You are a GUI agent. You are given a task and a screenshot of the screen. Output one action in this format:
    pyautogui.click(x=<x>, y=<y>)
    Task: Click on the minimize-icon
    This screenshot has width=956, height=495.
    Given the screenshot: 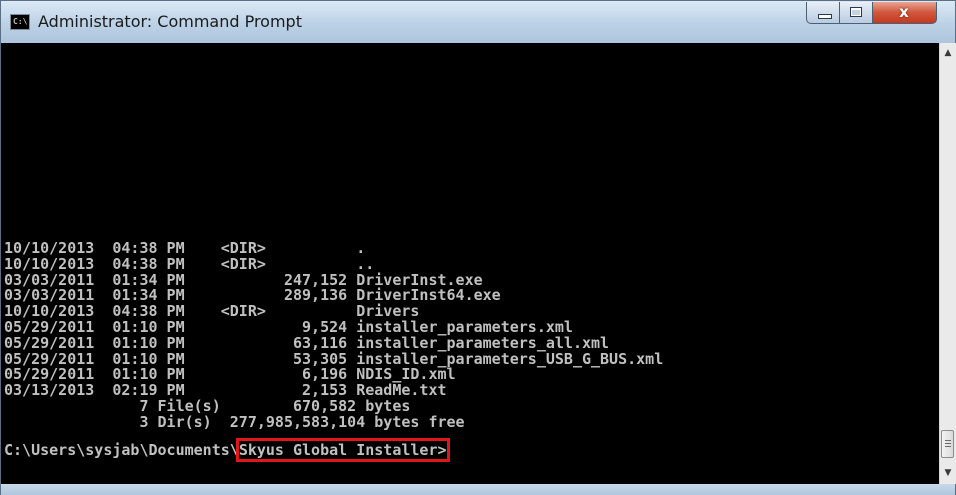 What is the action you would take?
    pyautogui.click(x=825, y=16)
    